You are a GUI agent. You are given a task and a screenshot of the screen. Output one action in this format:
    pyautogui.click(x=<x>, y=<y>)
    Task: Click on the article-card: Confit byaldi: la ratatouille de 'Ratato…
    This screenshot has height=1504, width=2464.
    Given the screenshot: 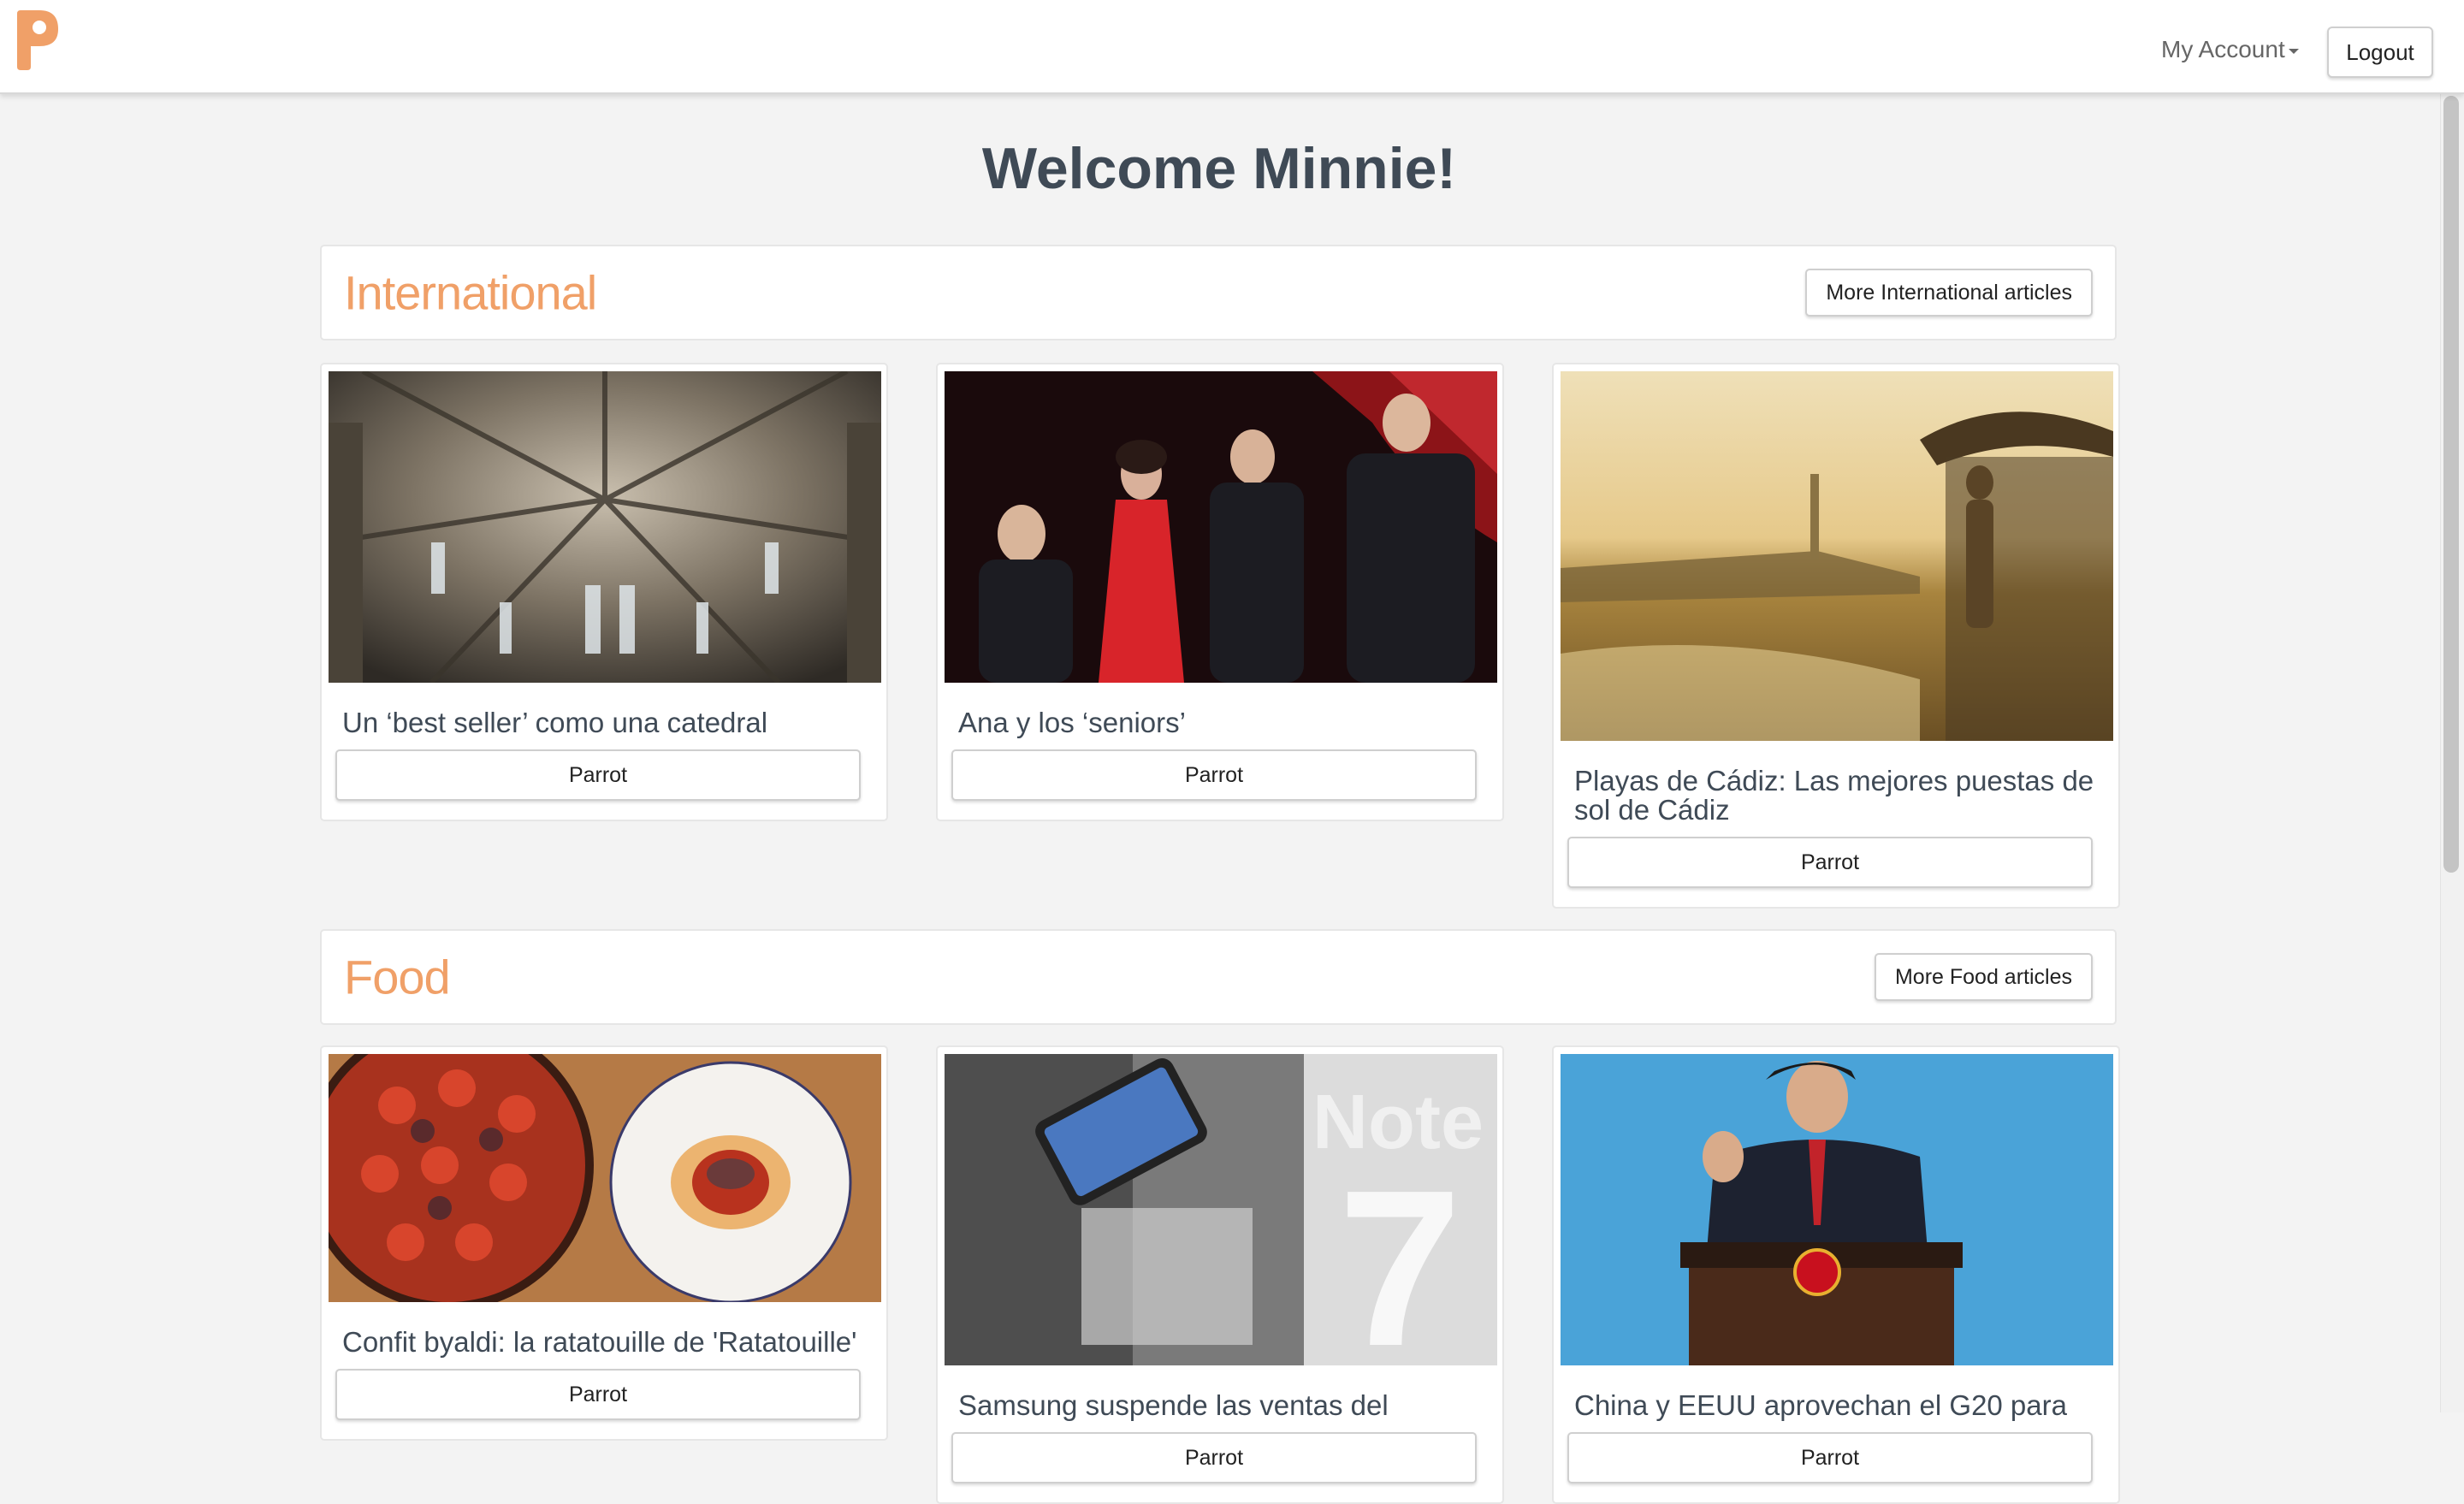 What is the action you would take?
    pyautogui.click(x=604, y=1243)
    